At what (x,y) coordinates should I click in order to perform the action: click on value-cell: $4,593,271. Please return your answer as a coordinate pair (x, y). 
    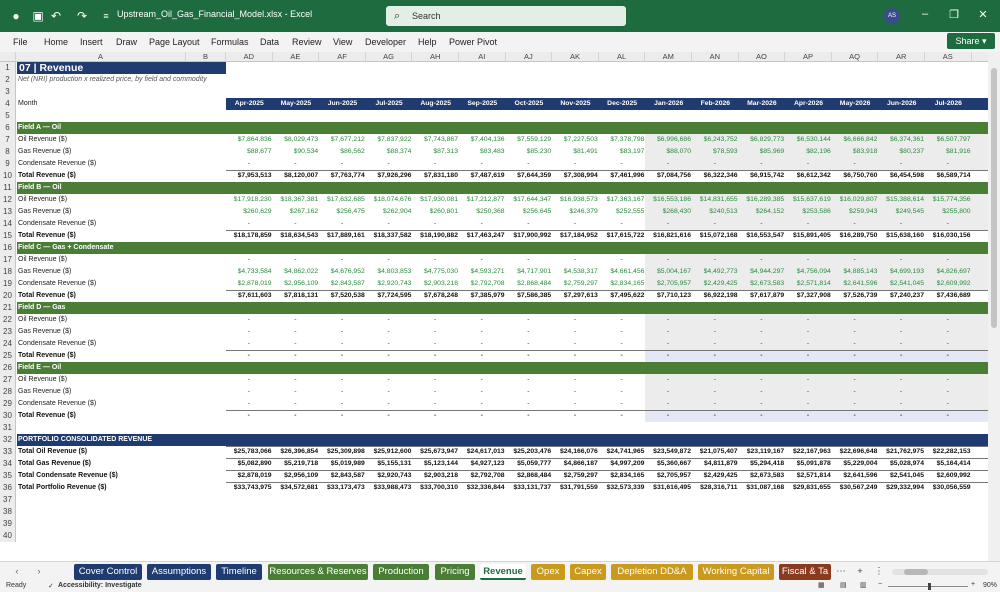
    Looking at the image, I should click on (482, 272).